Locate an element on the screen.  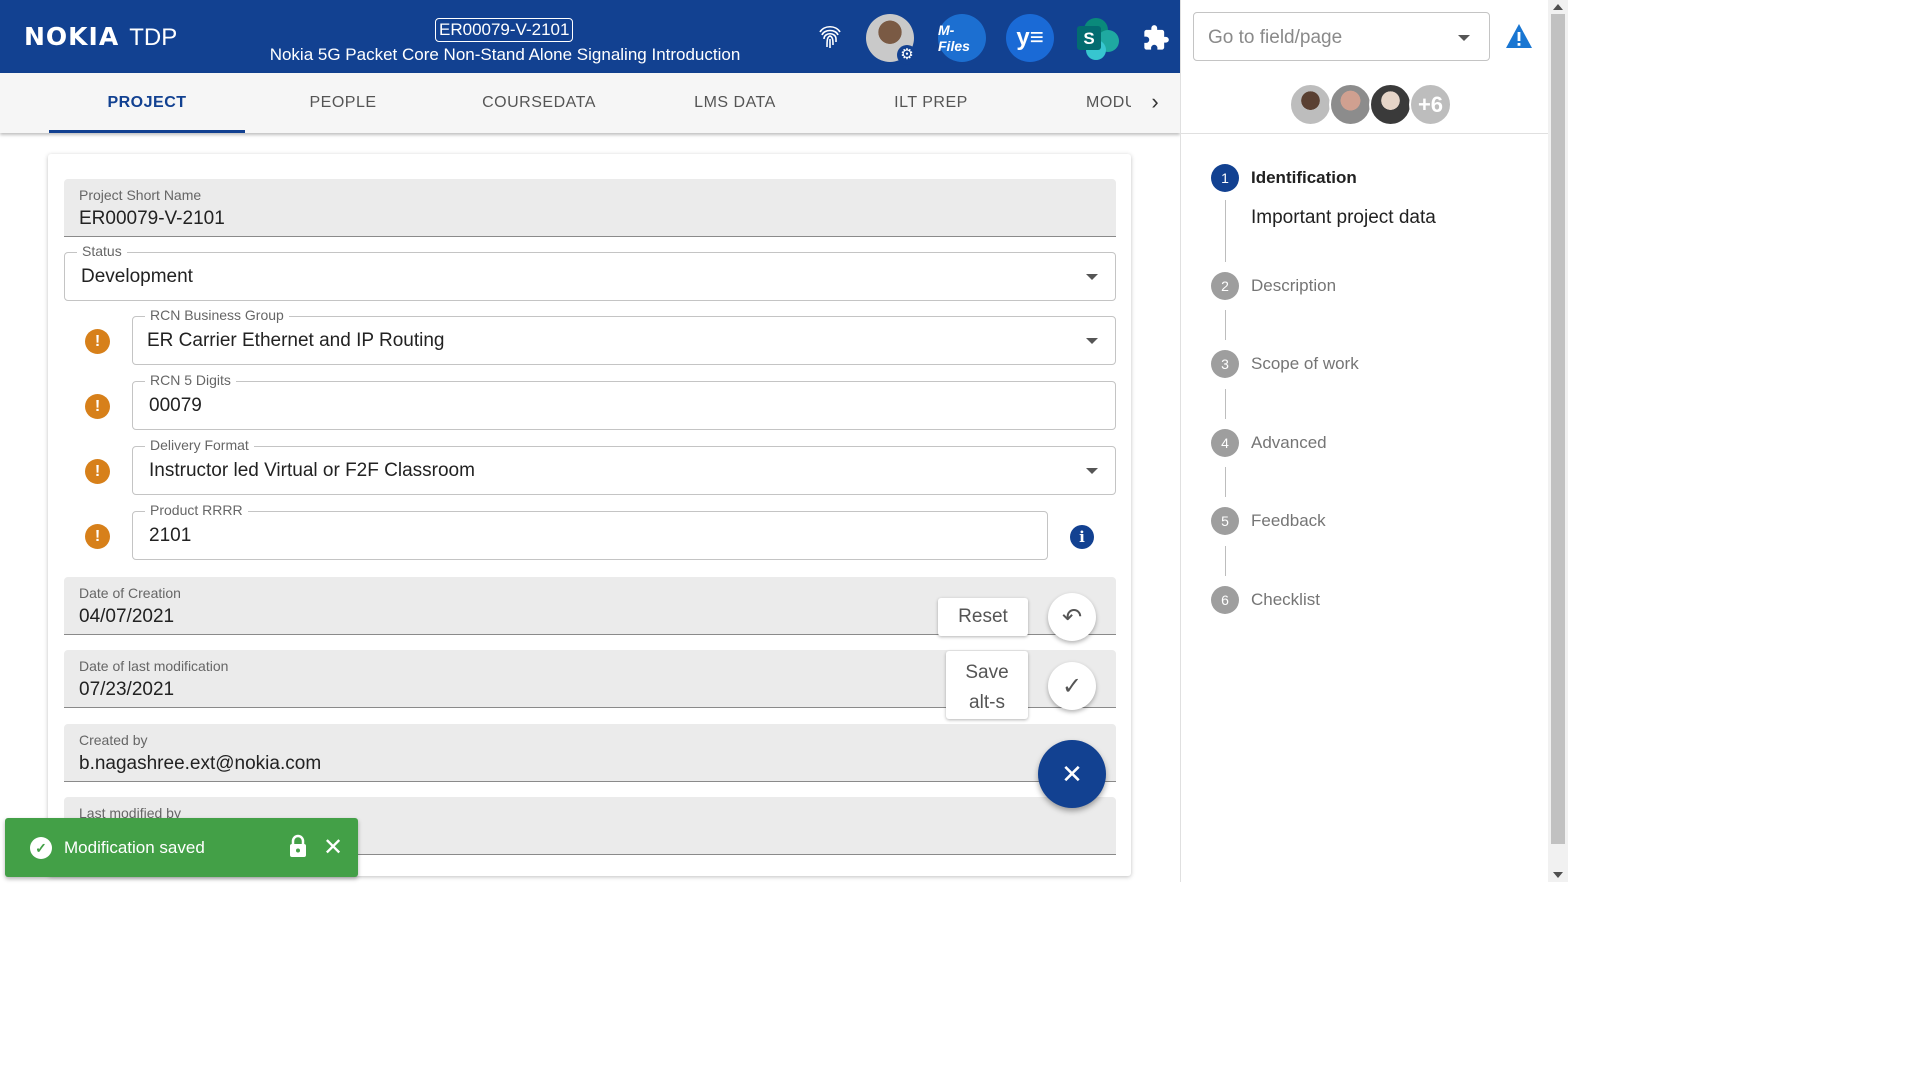
svg-text: S is located at coordinates (1088, 38).